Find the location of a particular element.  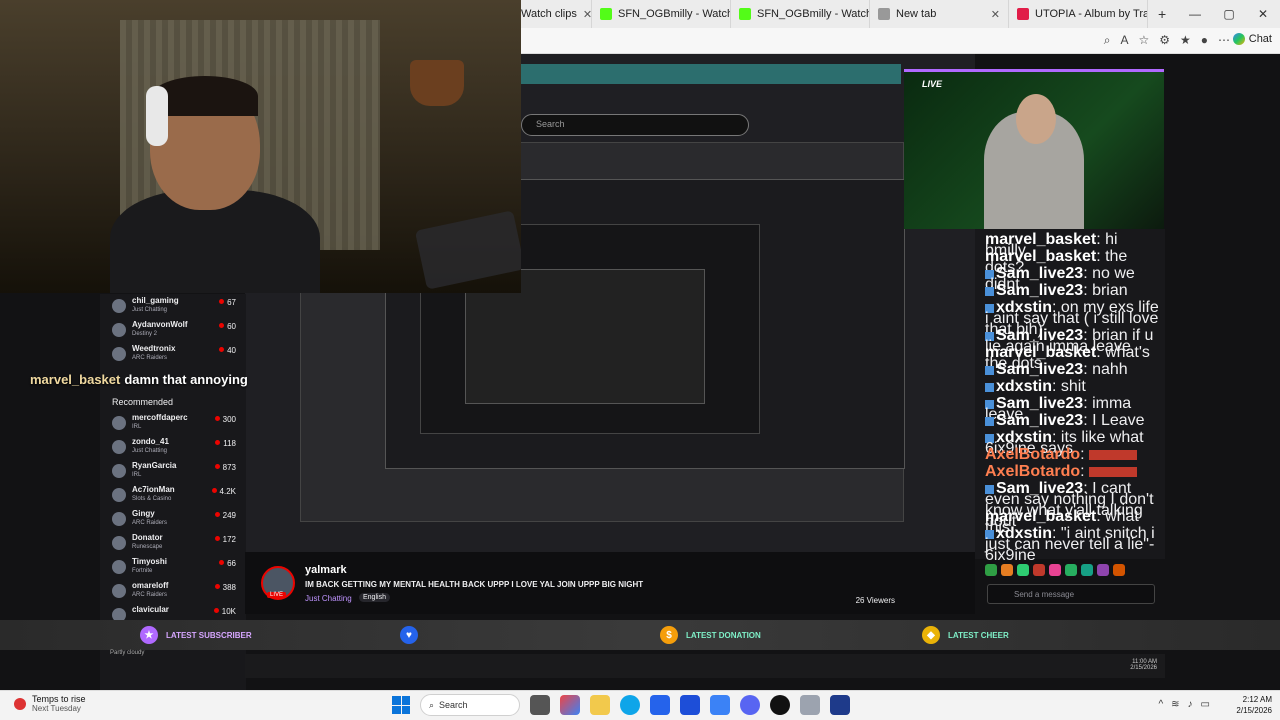

new-tab-button: + is located at coordinates (1162, 14).